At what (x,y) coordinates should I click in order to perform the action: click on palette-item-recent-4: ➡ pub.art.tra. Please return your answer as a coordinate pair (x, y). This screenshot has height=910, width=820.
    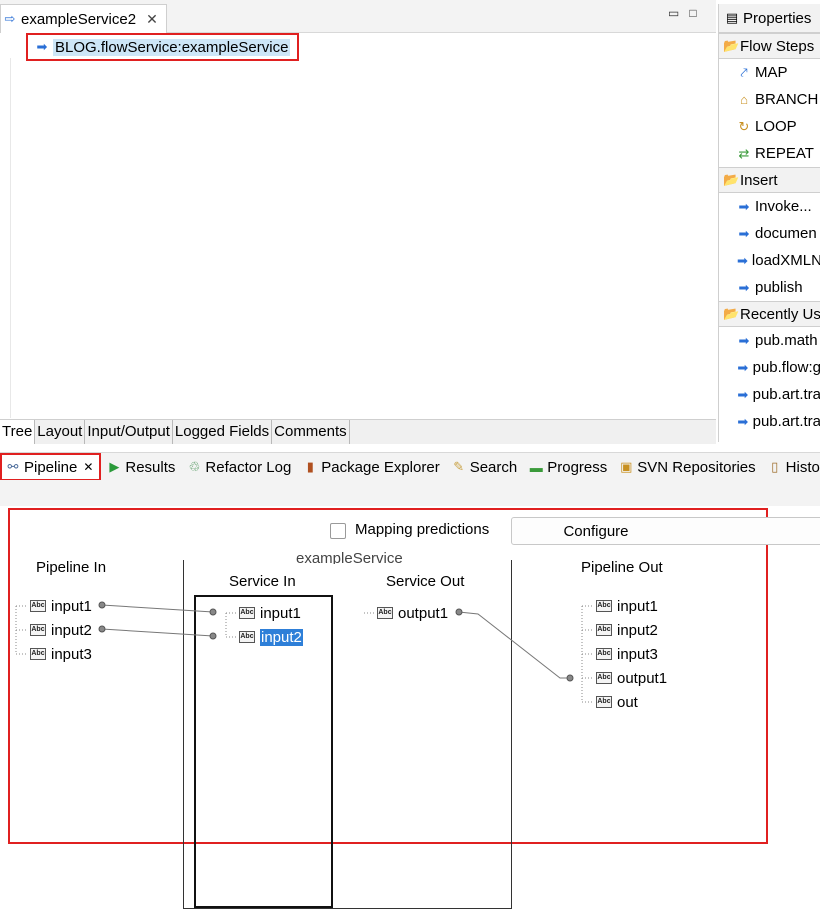
    Looking at the image, I should click on (769, 421).